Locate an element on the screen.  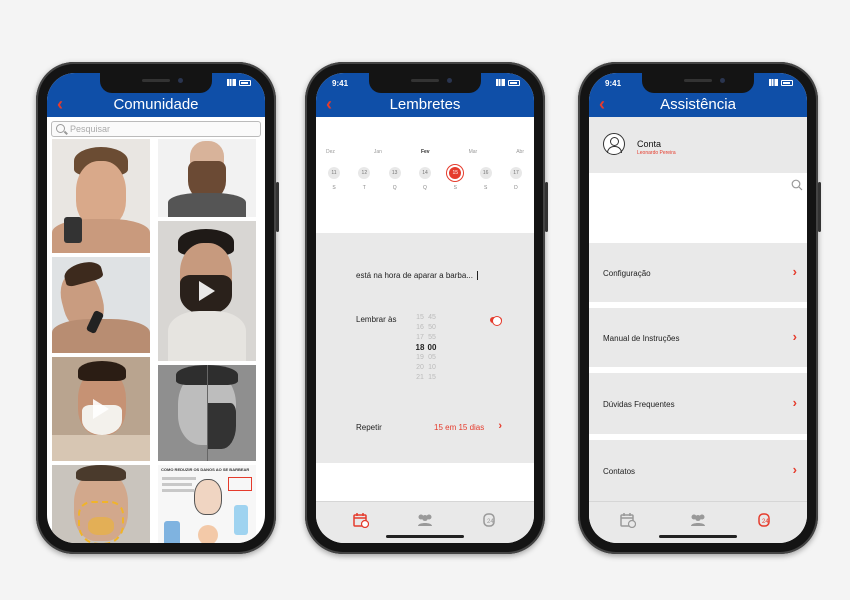
day-button: 12 is located at coordinates (364, 173).